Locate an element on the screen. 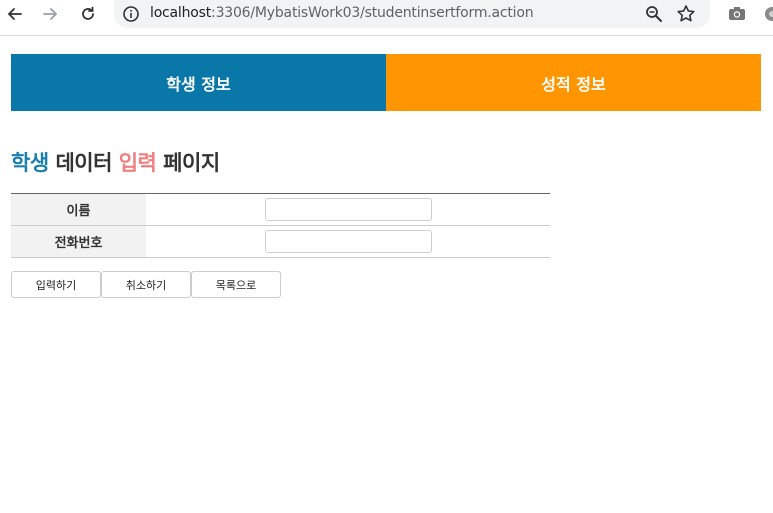  reload-icon is located at coordinates (88, 13).